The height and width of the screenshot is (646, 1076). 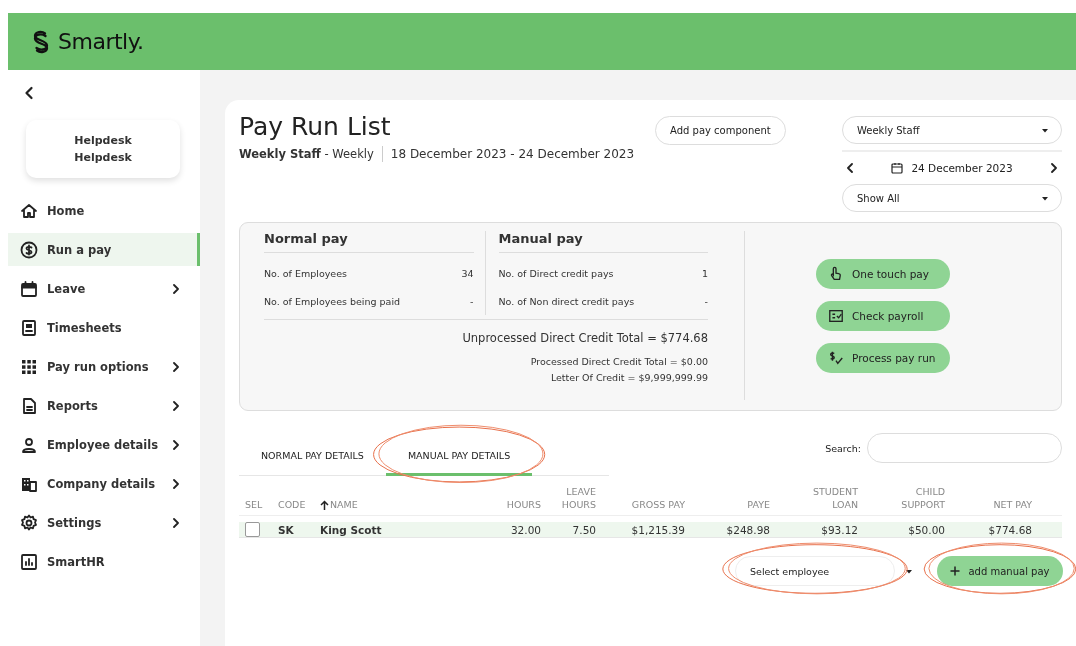 I want to click on stat-label: No. of Employees, so click(x=305, y=273).